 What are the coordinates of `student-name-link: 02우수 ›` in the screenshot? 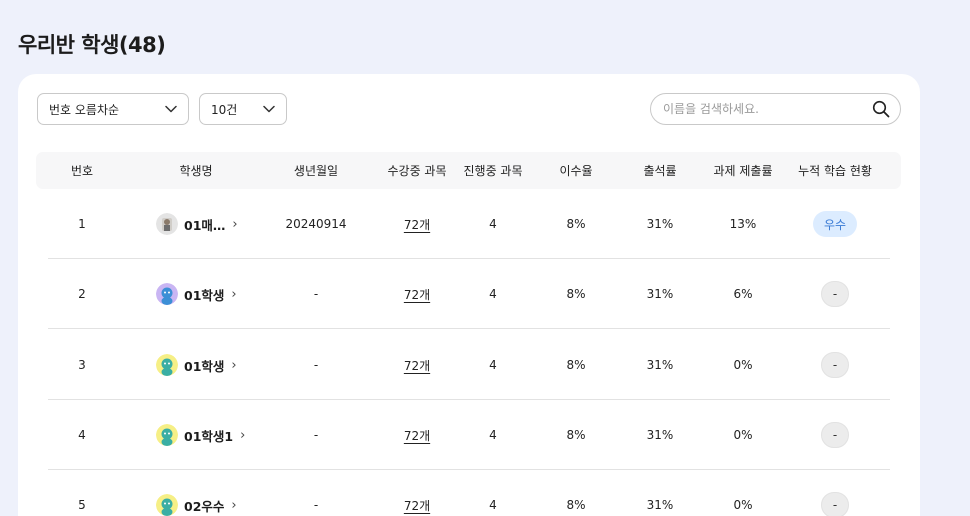 It's located at (206, 493).